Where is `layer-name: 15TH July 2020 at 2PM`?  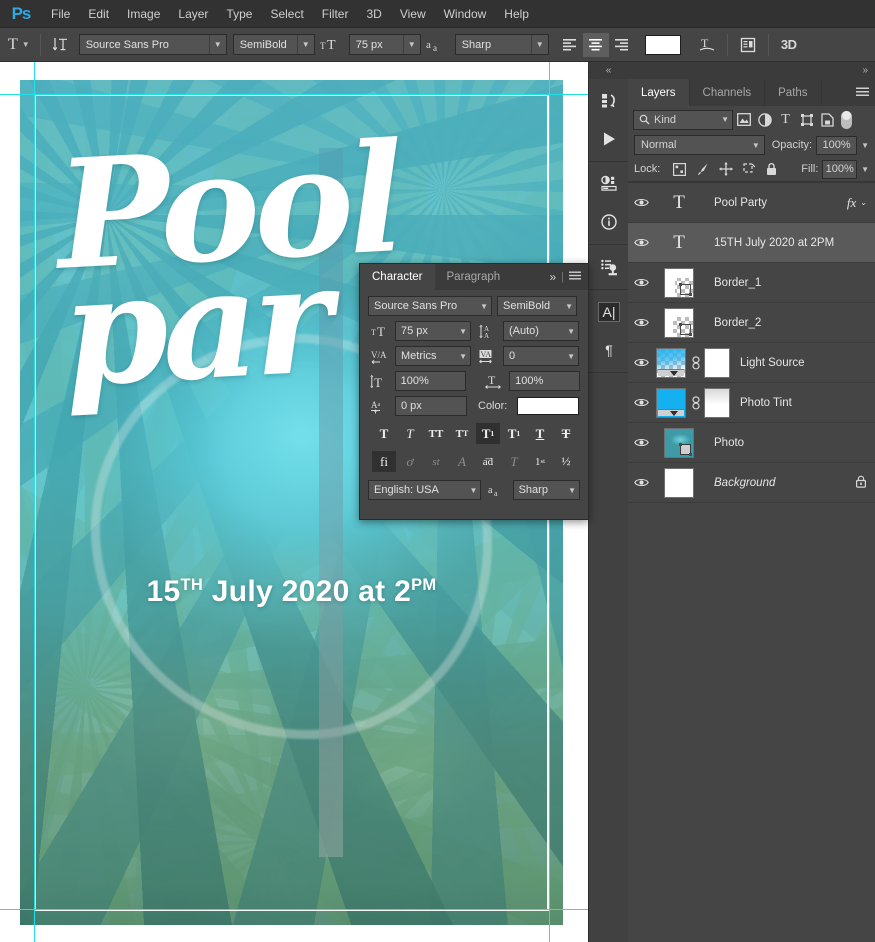 layer-name: 15TH July 2020 at 2PM is located at coordinates (790, 243).